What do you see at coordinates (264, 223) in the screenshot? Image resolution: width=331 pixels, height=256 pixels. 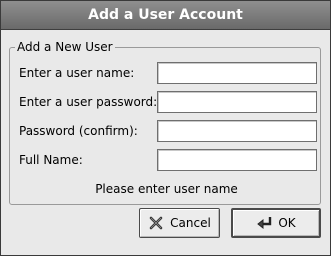 I see `check-arrow-icon` at bounding box center [264, 223].